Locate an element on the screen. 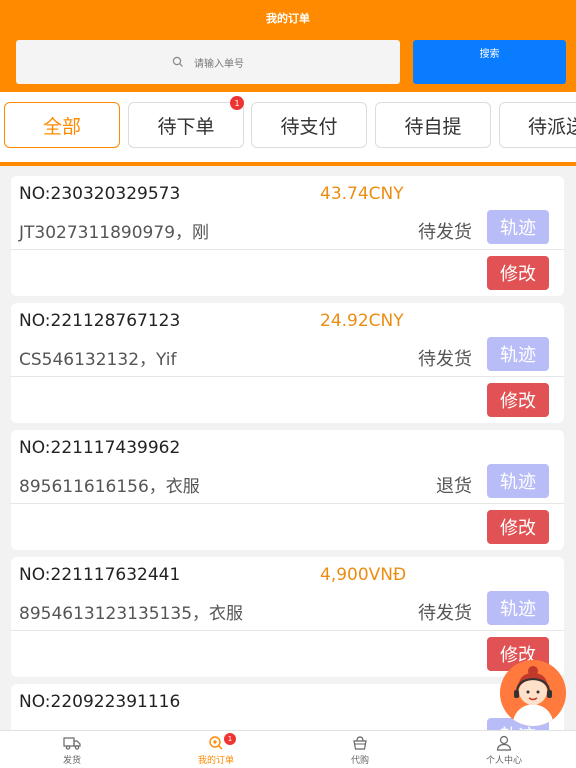 The width and height of the screenshot is (576, 768). truck-icon is located at coordinates (72, 743).